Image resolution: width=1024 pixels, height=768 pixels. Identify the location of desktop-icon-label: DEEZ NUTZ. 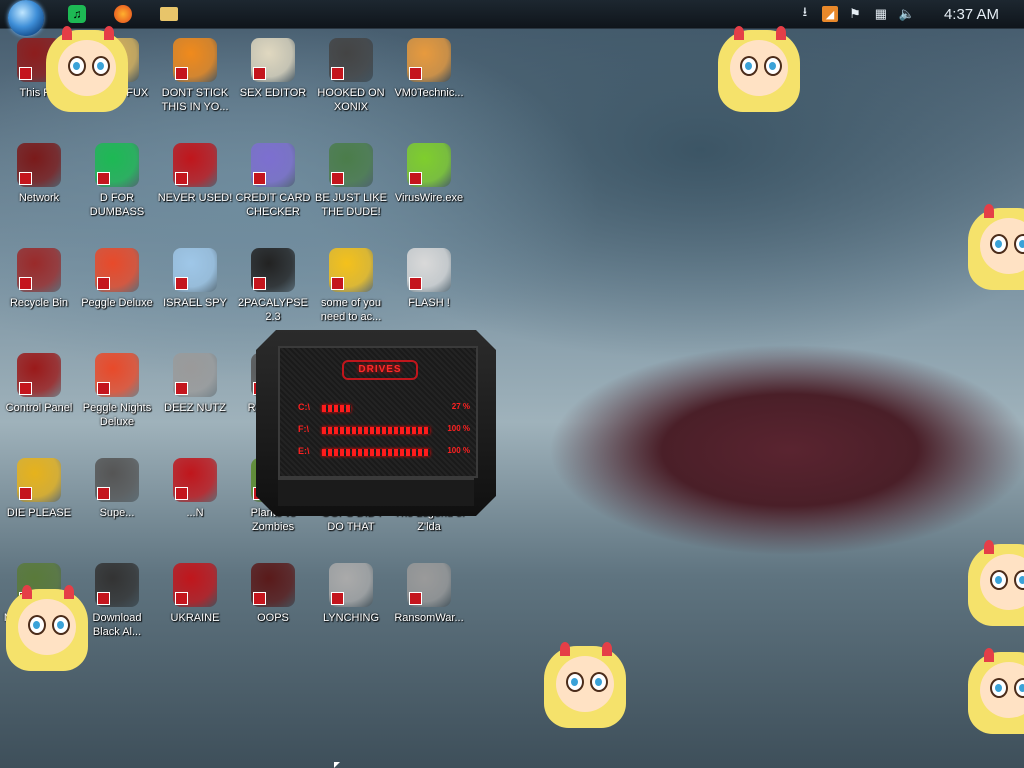
(195, 408).